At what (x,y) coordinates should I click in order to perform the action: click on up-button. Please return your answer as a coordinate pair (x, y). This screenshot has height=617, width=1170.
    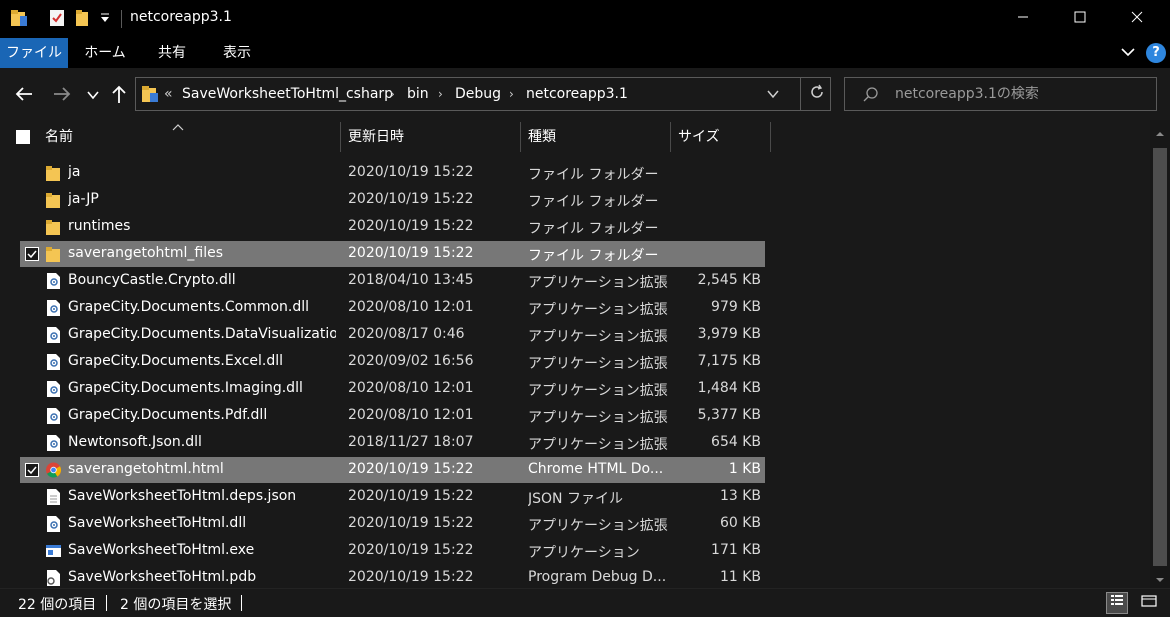
    Looking at the image, I should click on (119, 96).